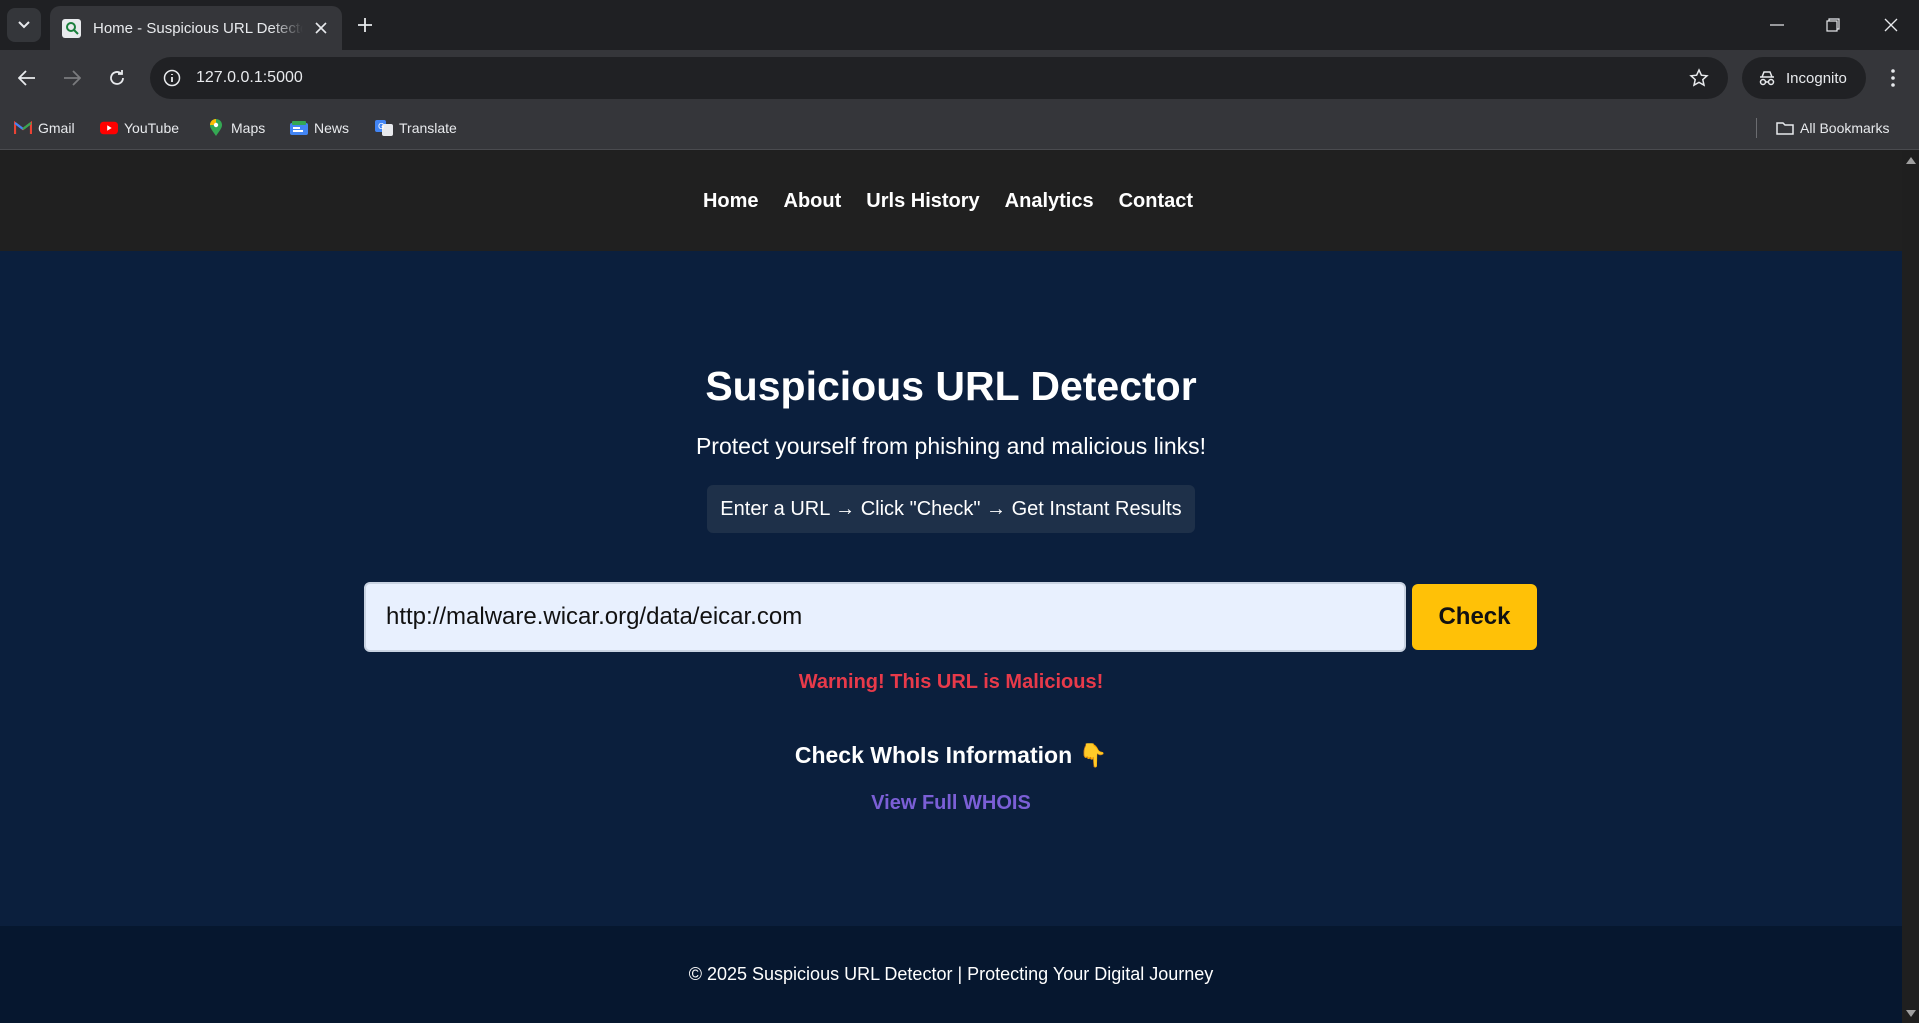  I want to click on malicious-warning: Warning! This URL is Malicious!, so click(951, 682).